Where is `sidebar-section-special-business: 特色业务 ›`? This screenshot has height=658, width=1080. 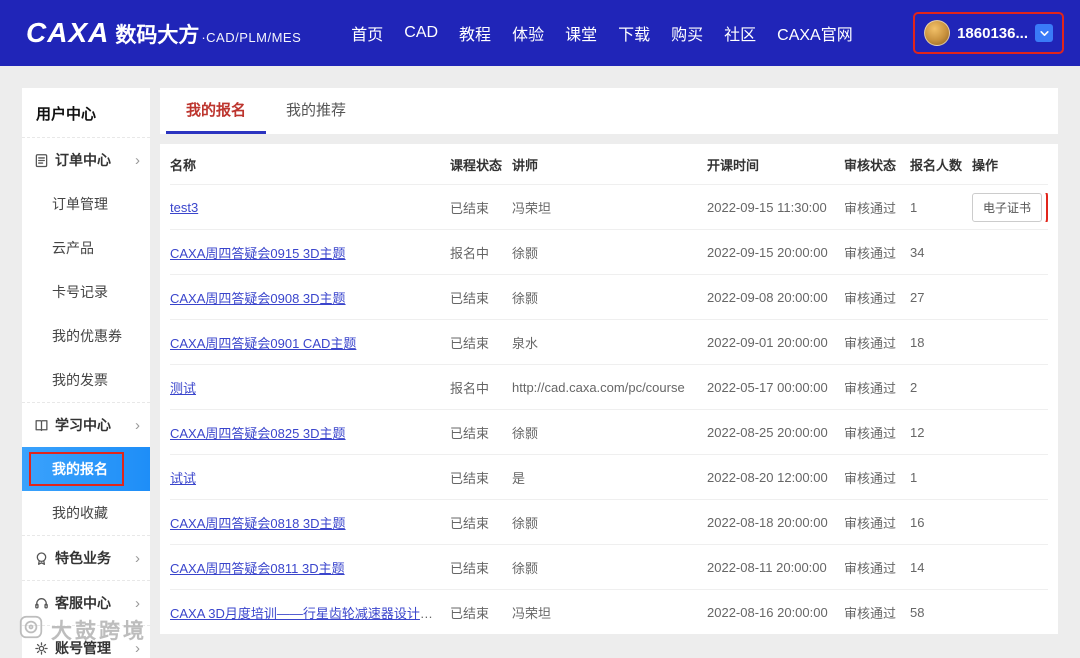
sidebar-section-special-business: 特色业务 › is located at coordinates (86, 557).